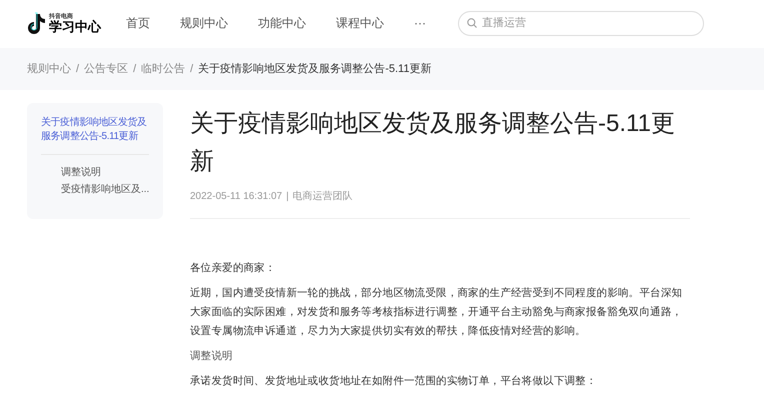 The width and height of the screenshot is (764, 400). I want to click on breadcrumb-item: 关于疫情影响地区发货及服务调整公告-5.11更新, so click(315, 69).